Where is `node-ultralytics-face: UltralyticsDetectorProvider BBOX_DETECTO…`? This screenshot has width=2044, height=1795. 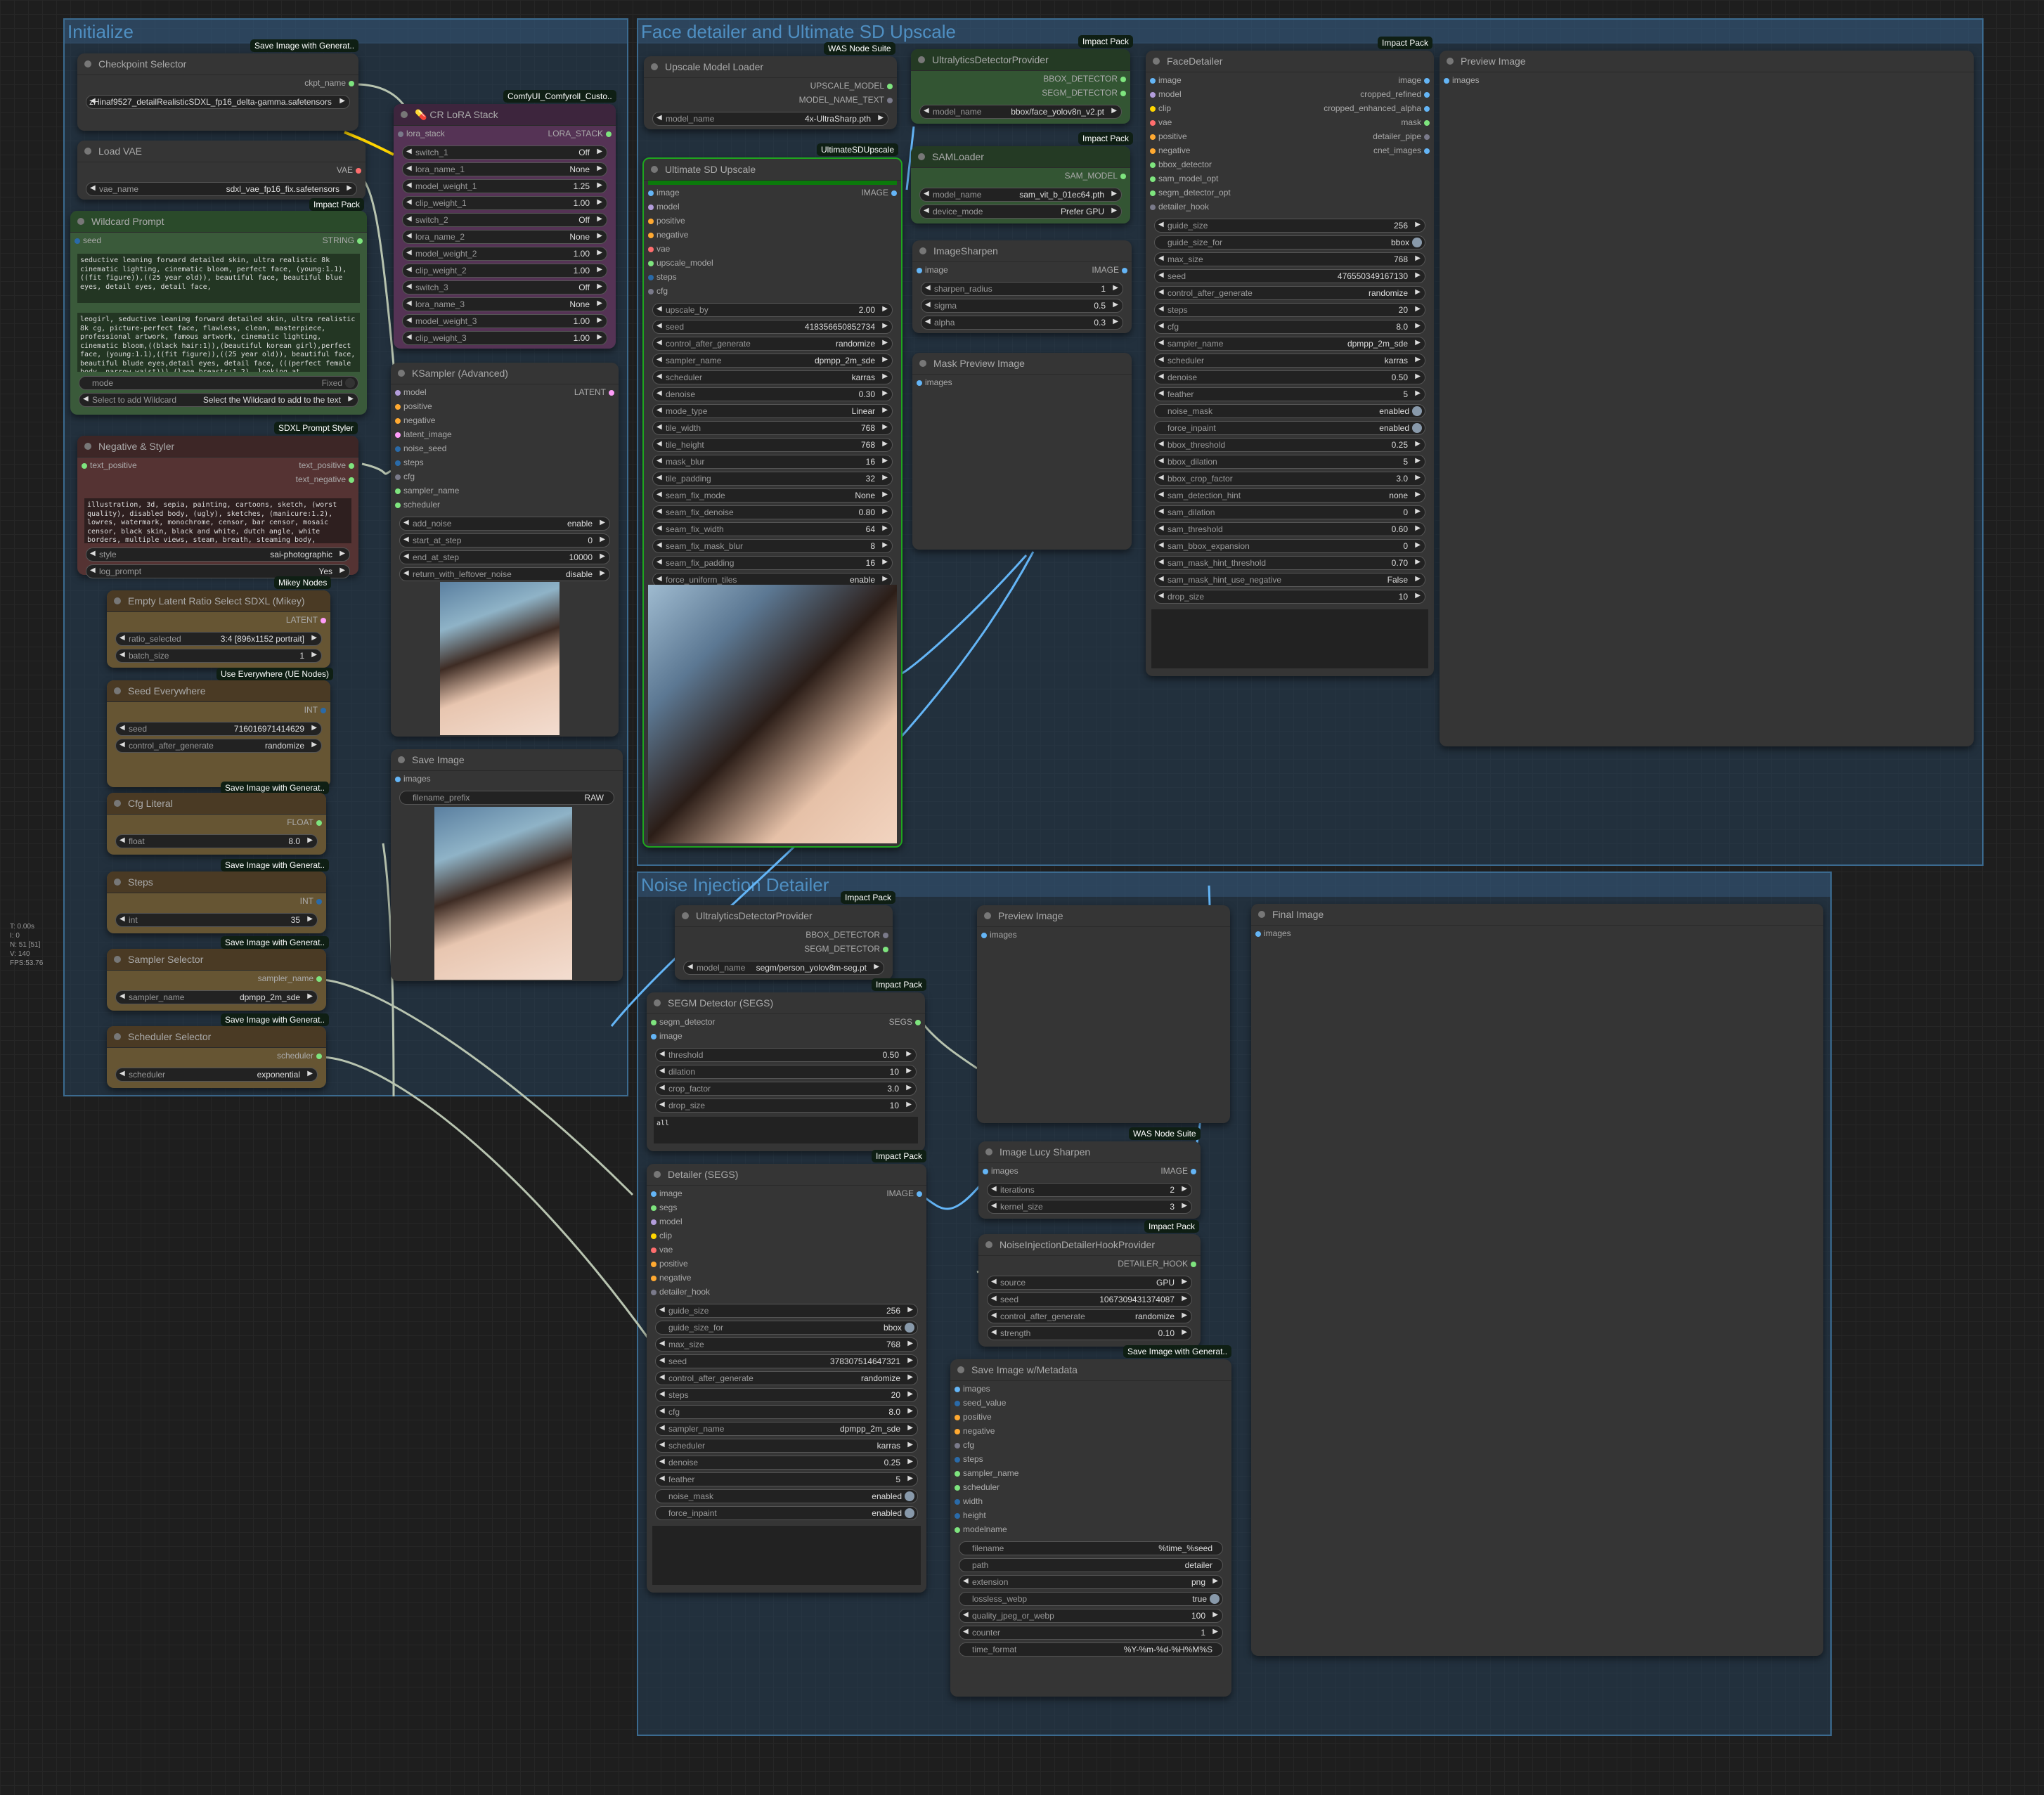 node-ultralytics-face: UltralyticsDetectorProvider BBOX_DETECTO… is located at coordinates (1020, 86).